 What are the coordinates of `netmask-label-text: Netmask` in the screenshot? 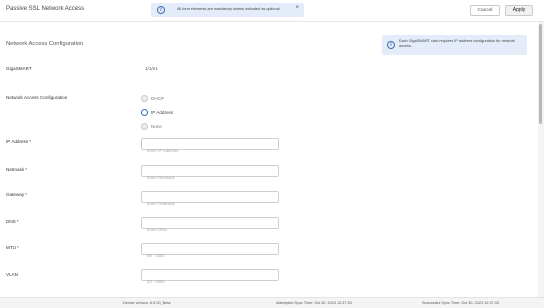 It's located at (15, 169).